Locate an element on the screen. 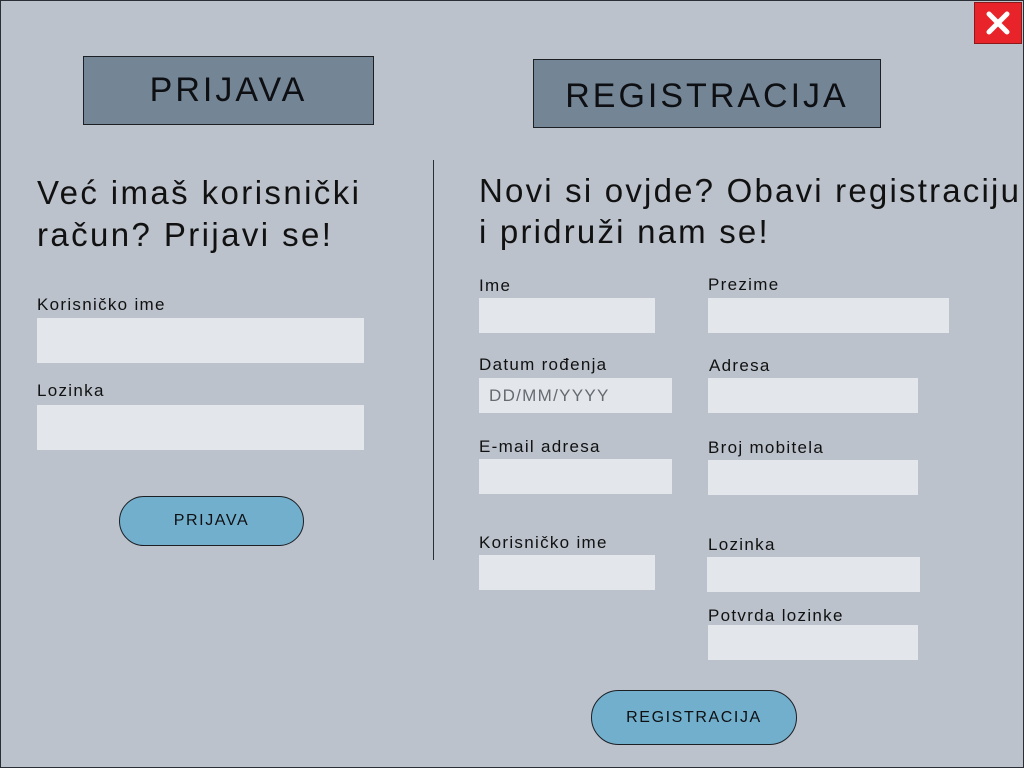  birth-date-label: Datum rođenja is located at coordinates (543, 364).